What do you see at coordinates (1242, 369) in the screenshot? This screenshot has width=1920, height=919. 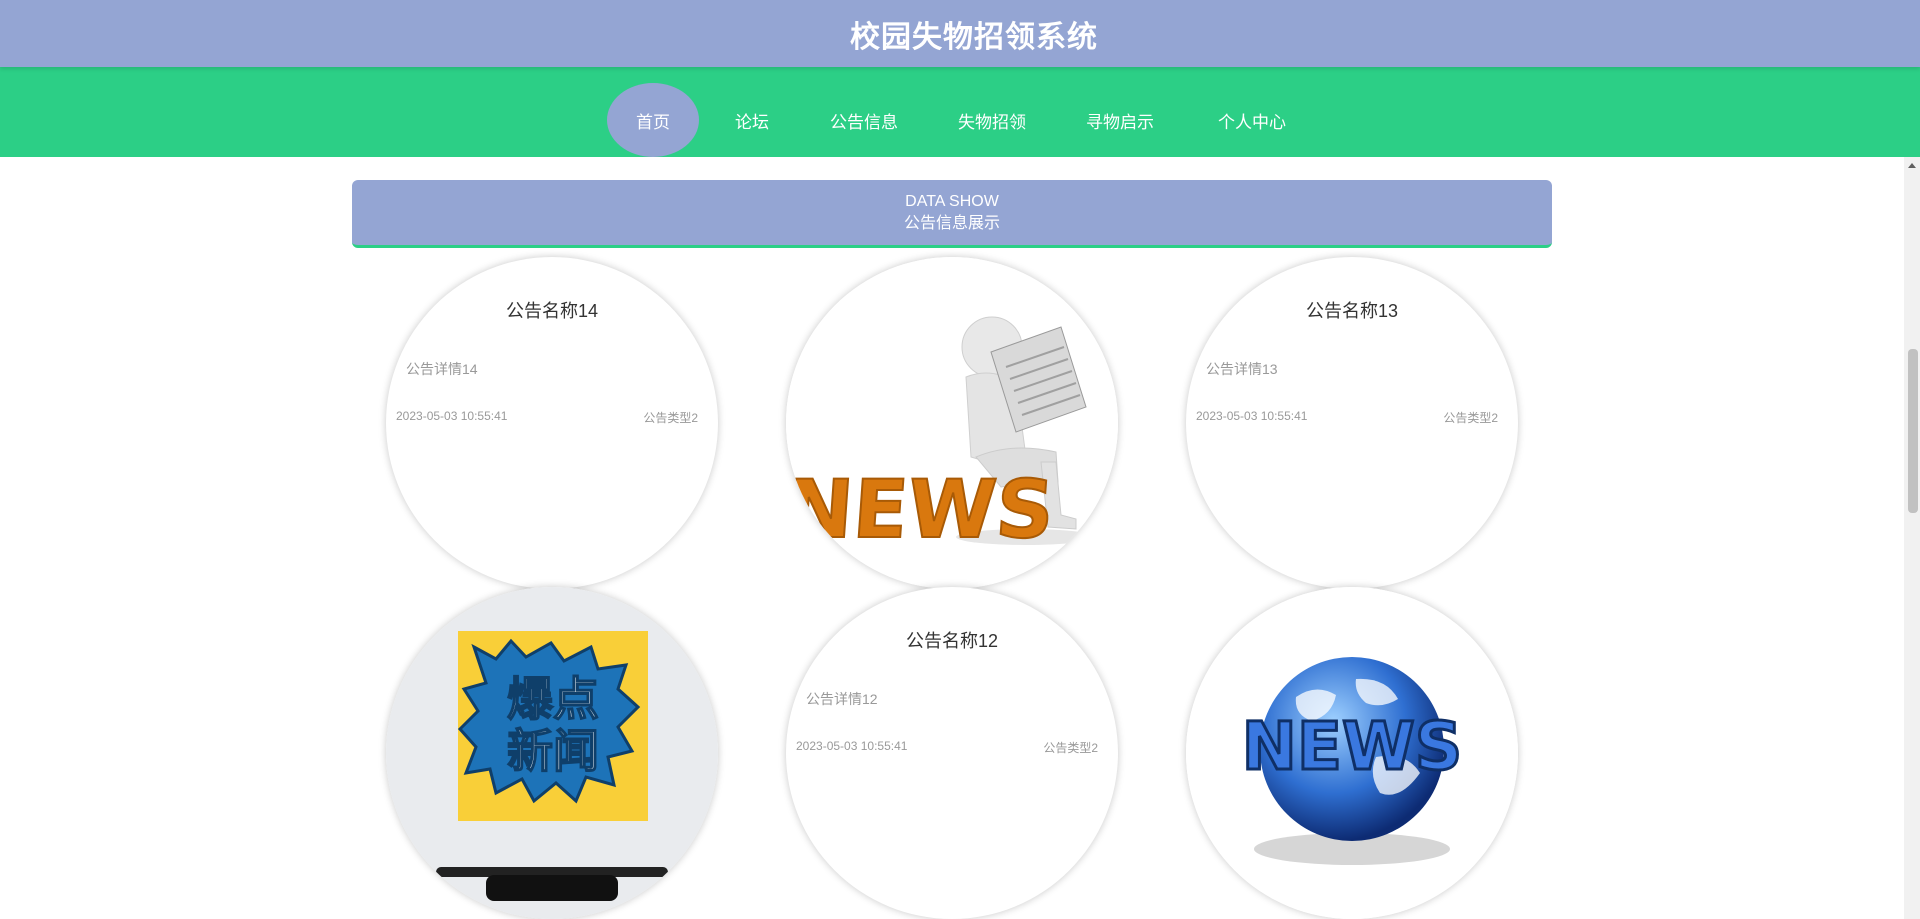 I see `notice-detail: 公告详情13` at bounding box center [1242, 369].